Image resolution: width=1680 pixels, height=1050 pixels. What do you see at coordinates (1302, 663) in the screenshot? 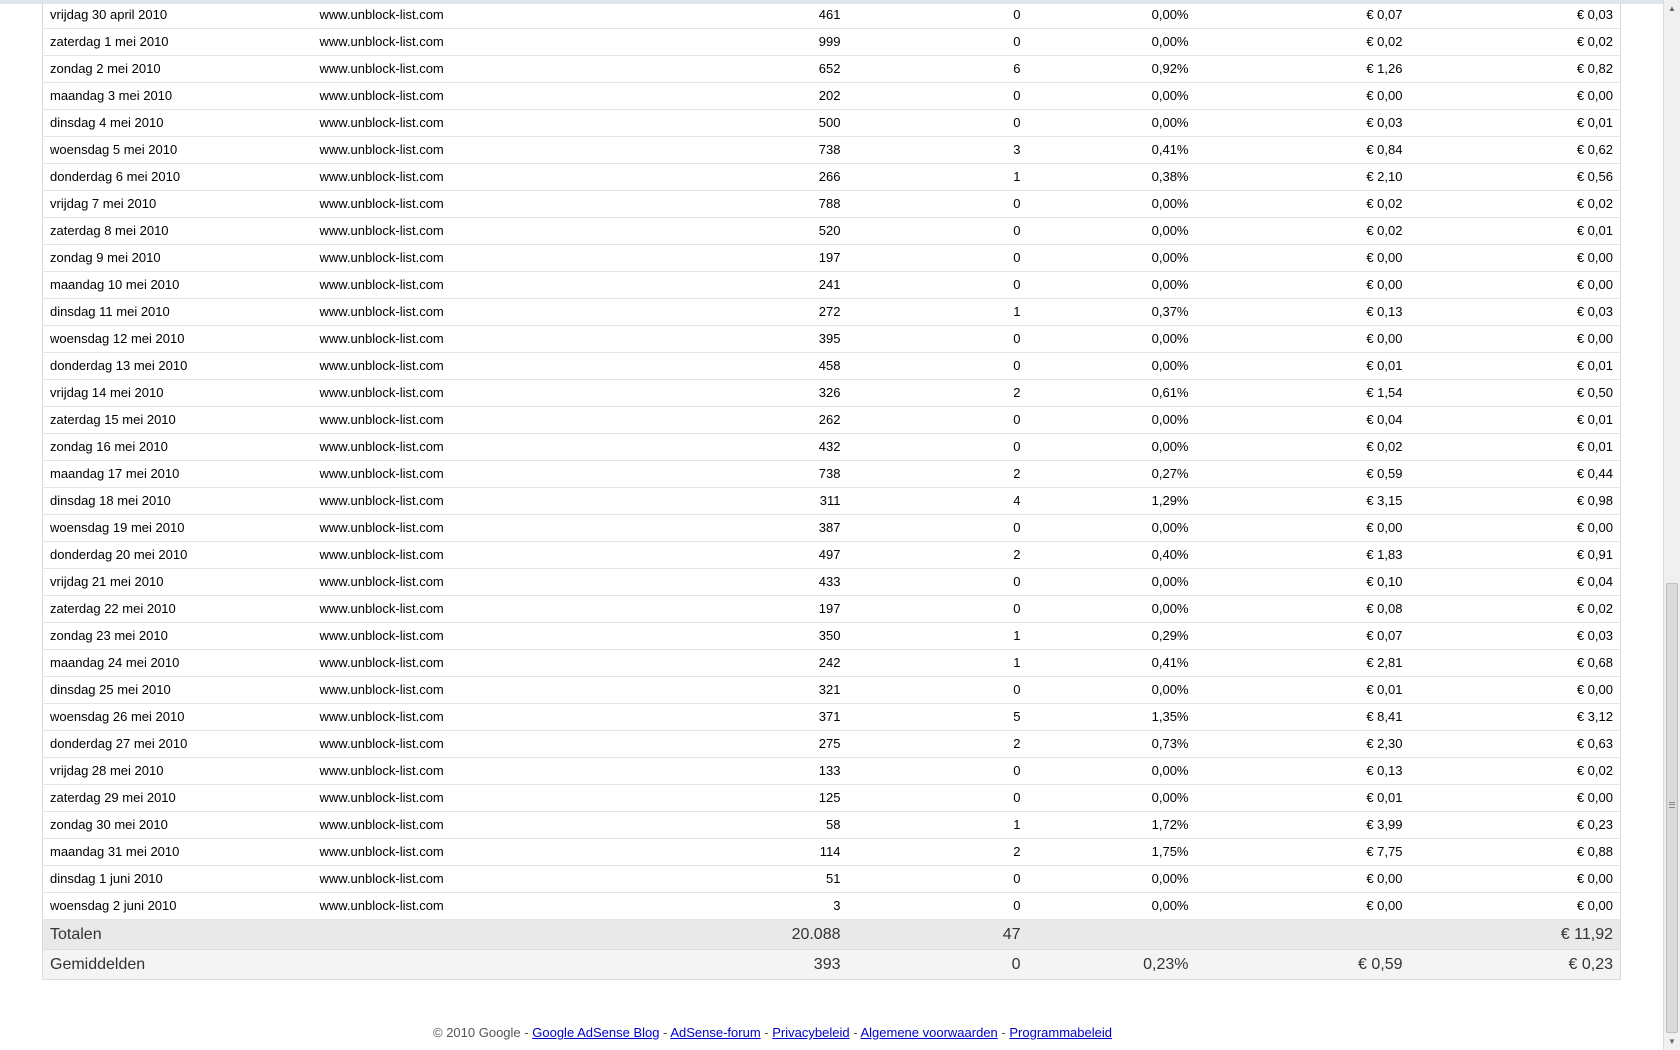
I see `cell-ecpm: € 2,81` at bounding box center [1302, 663].